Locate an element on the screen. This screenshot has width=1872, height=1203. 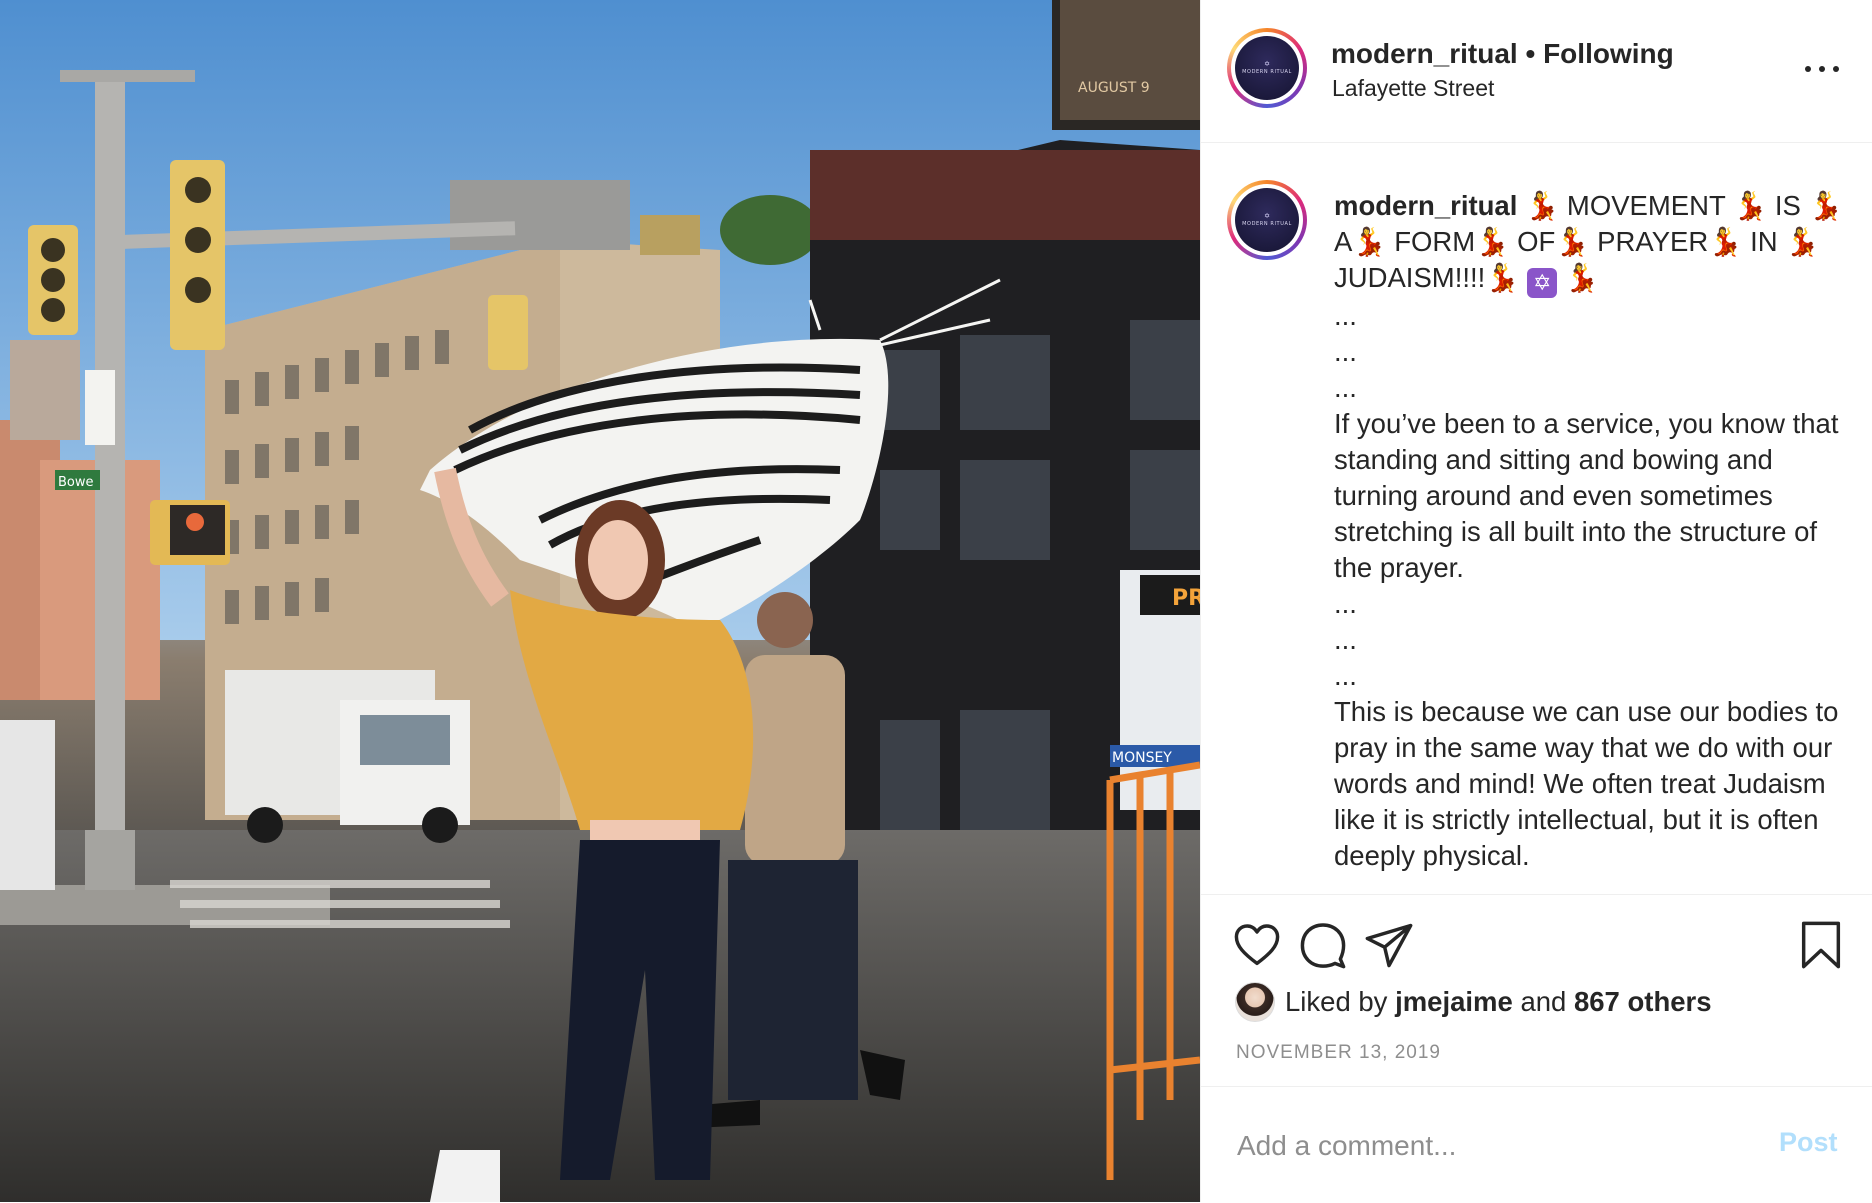
paper-plane-icon is located at coordinates (1389, 945).